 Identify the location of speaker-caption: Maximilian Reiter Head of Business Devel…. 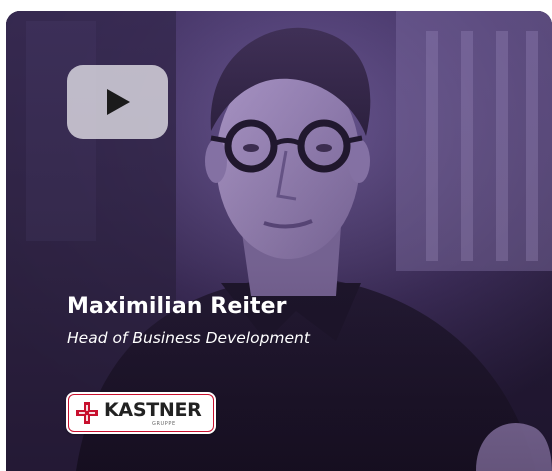
(188, 320).